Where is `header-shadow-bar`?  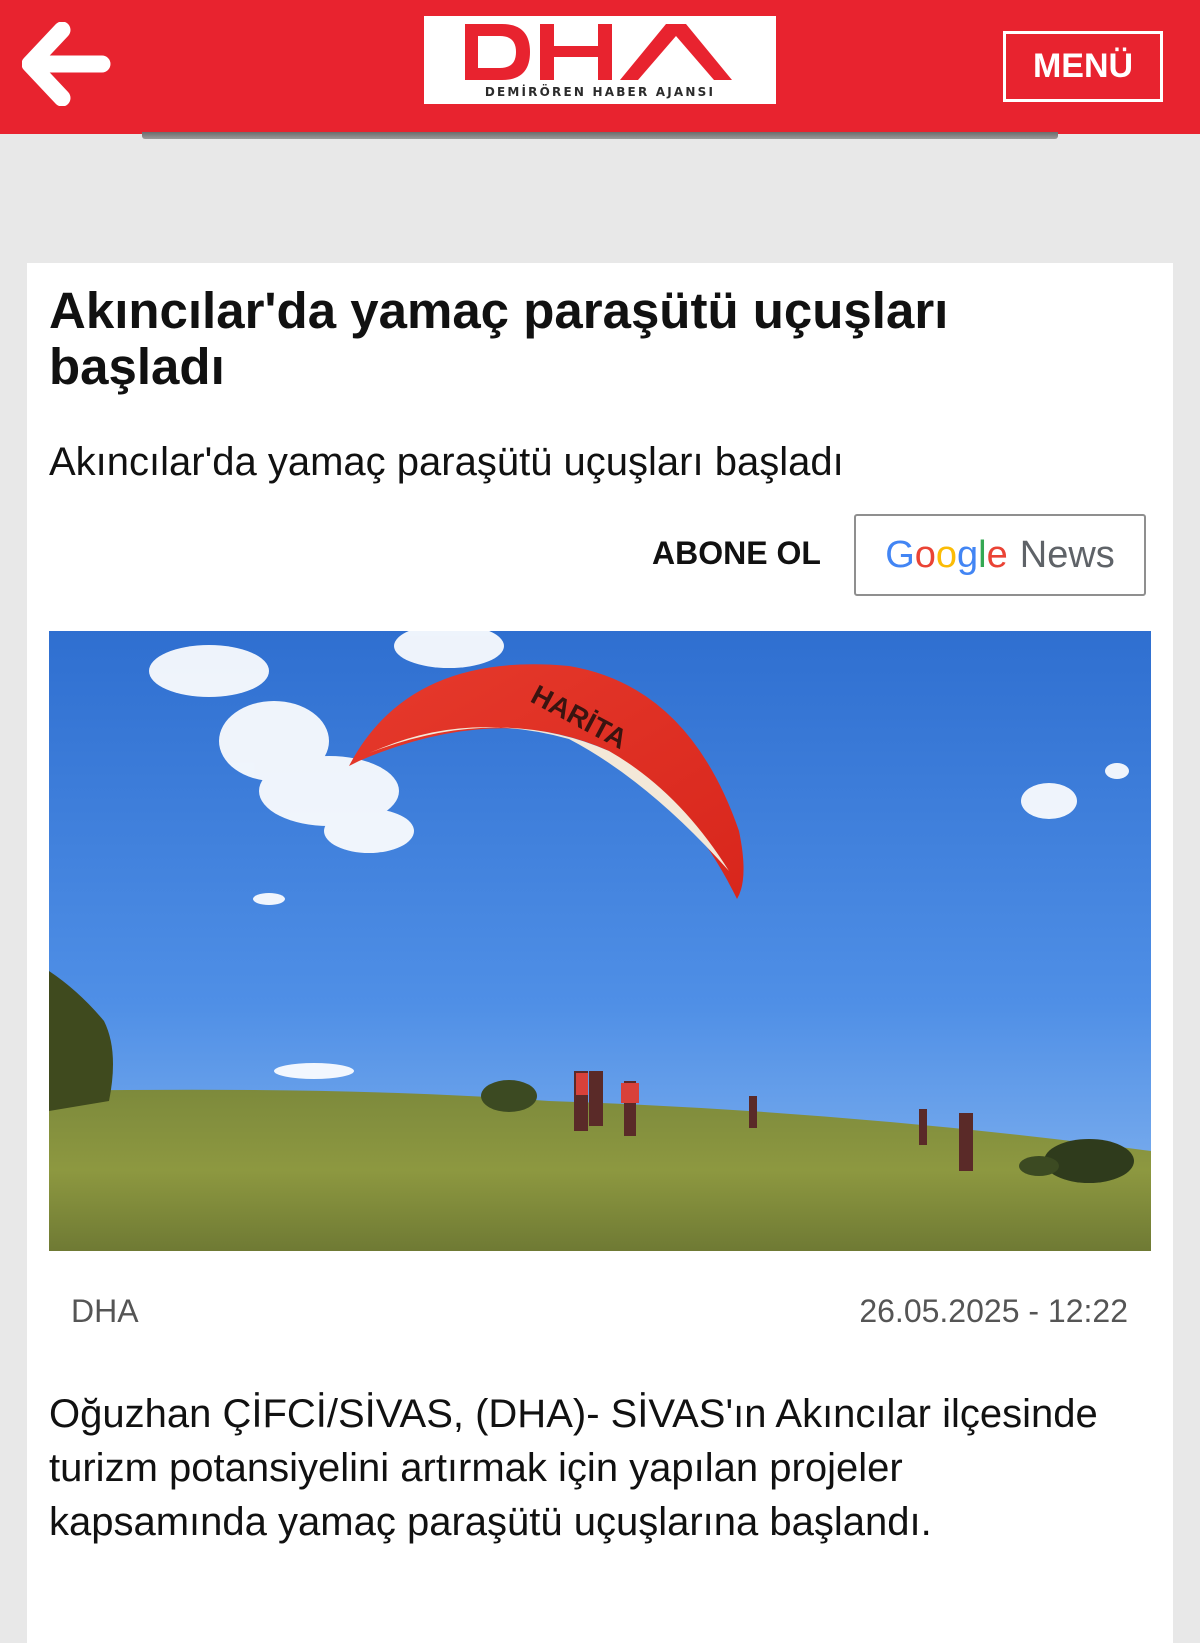 header-shadow-bar is located at coordinates (600, 135).